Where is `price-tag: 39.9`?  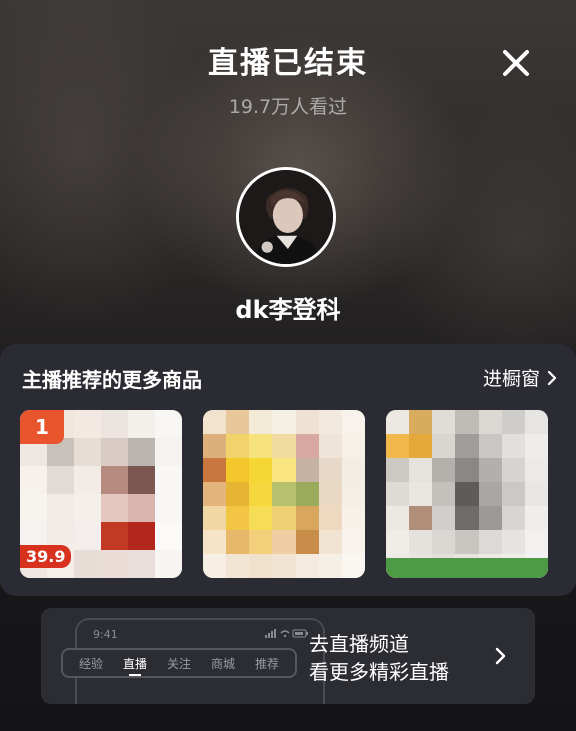 price-tag: 39.9 is located at coordinates (46, 556).